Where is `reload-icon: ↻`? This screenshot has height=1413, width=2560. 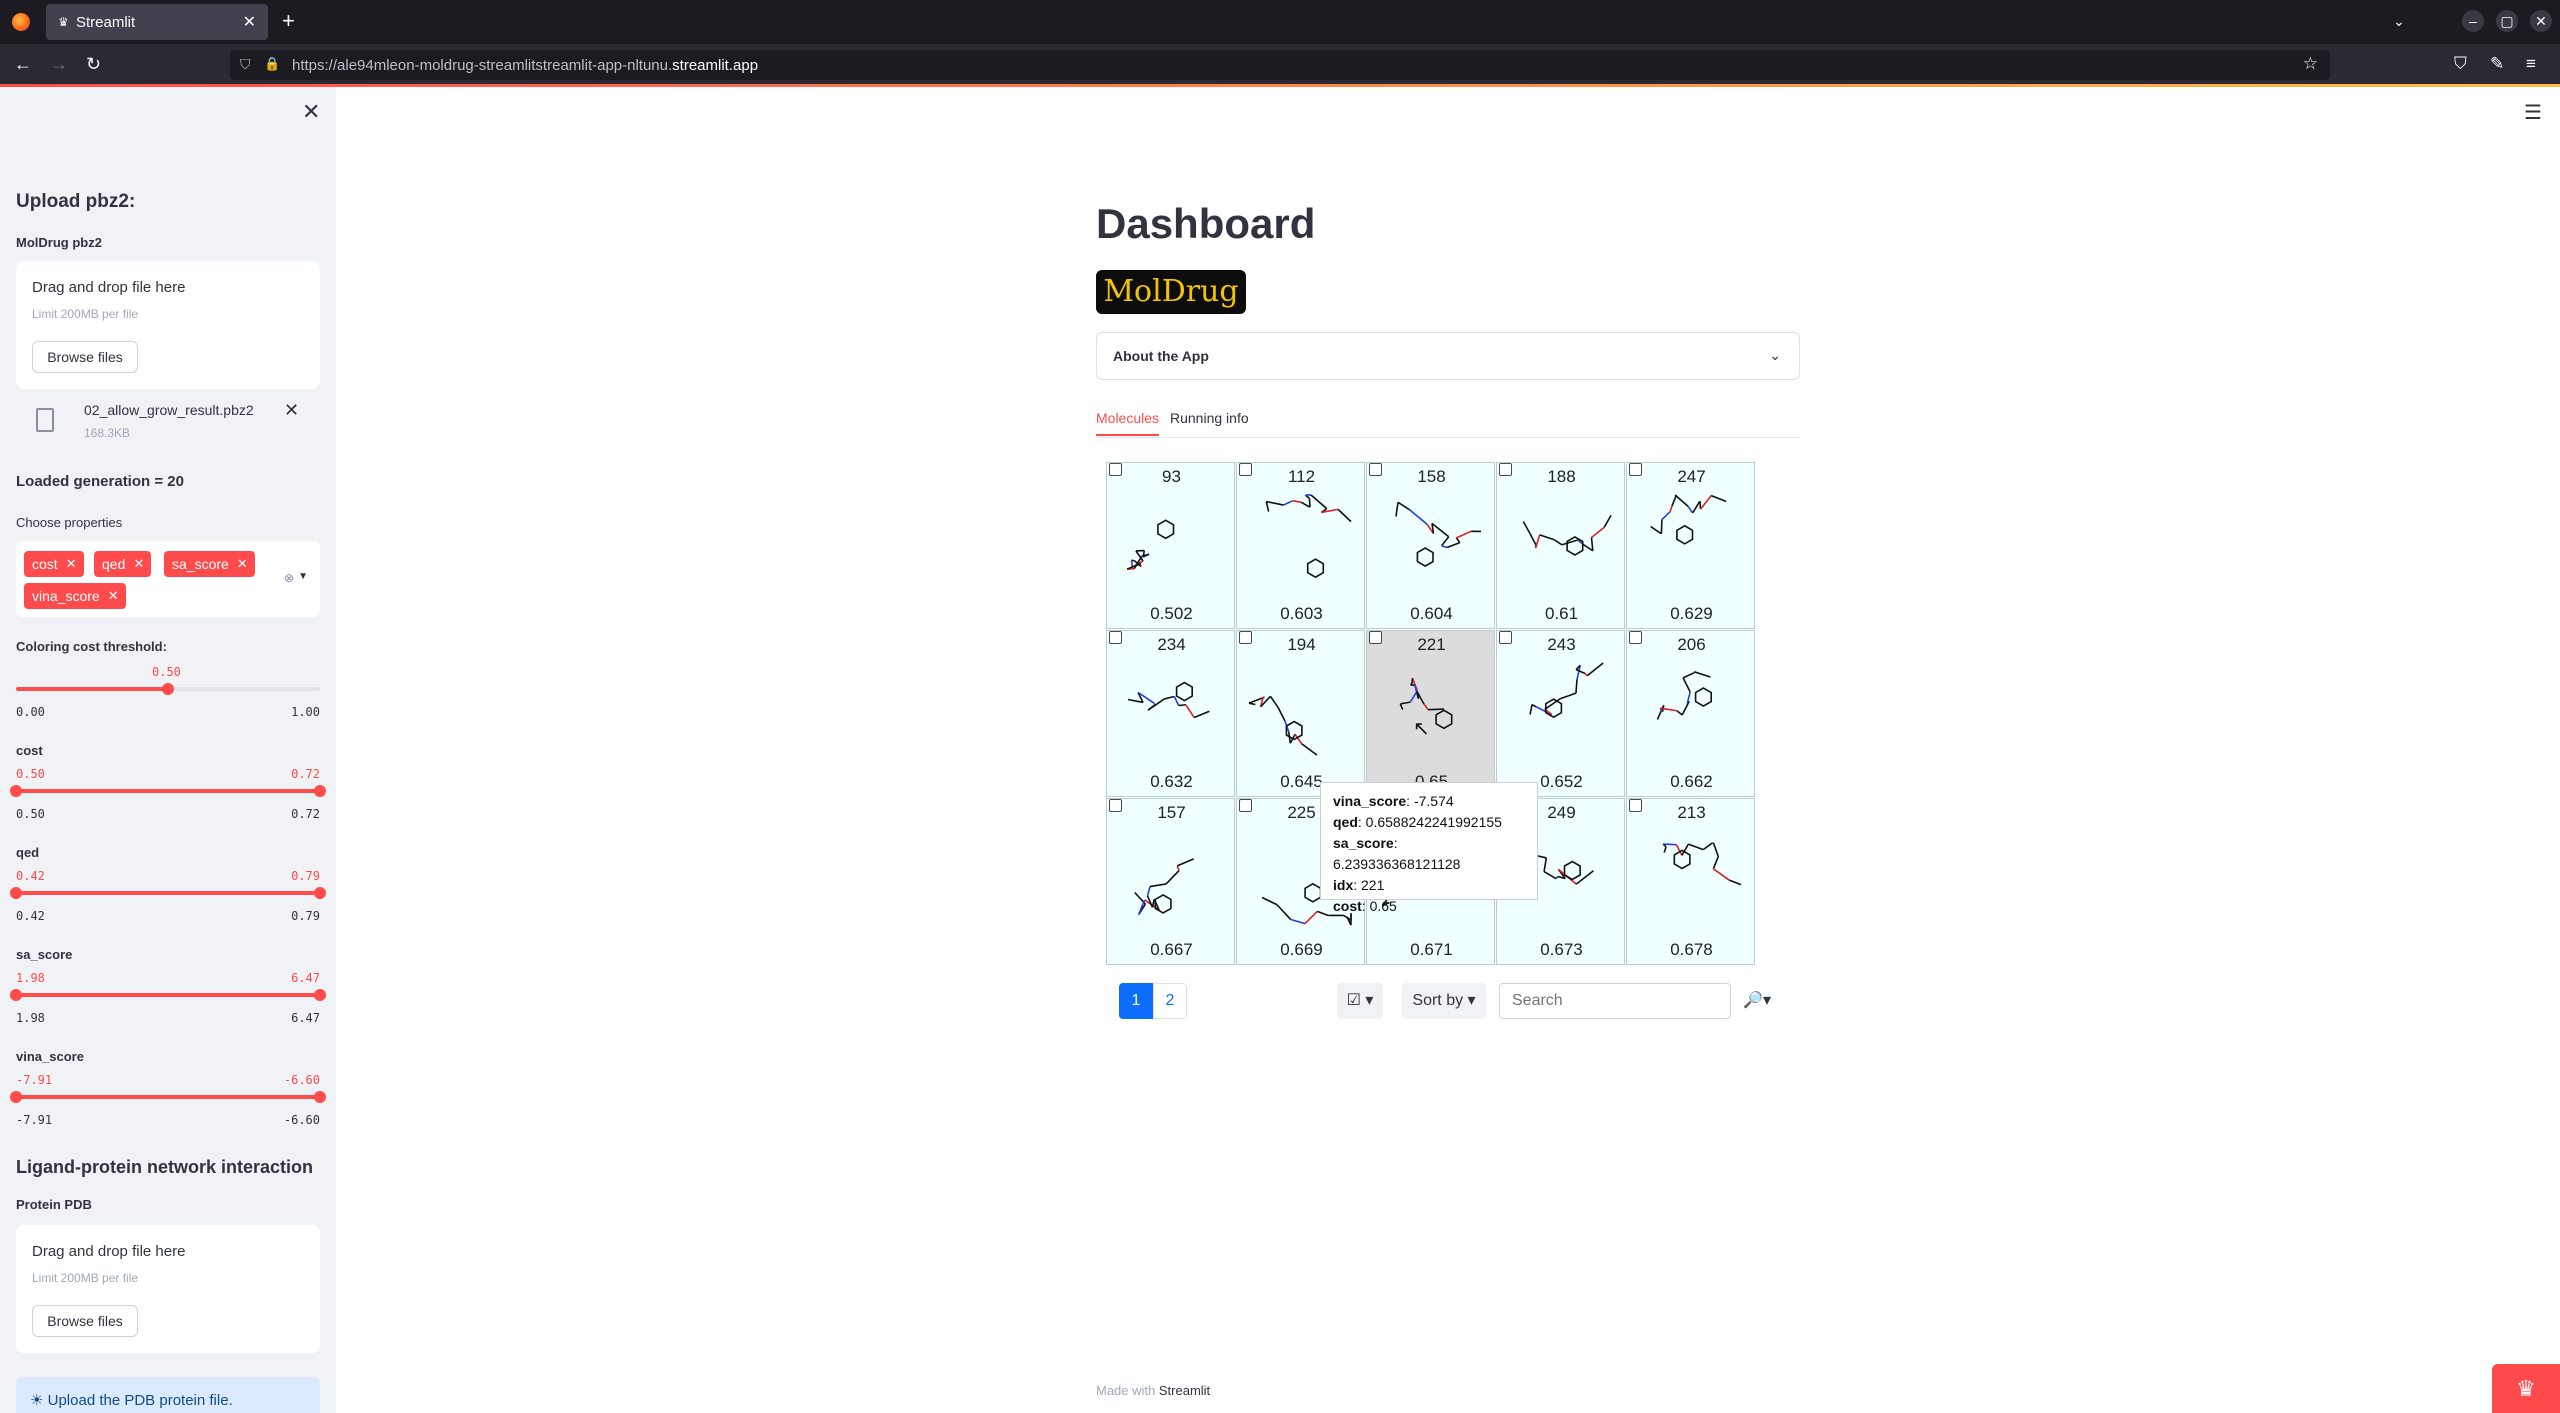
reload-icon: ↻ is located at coordinates (93, 64).